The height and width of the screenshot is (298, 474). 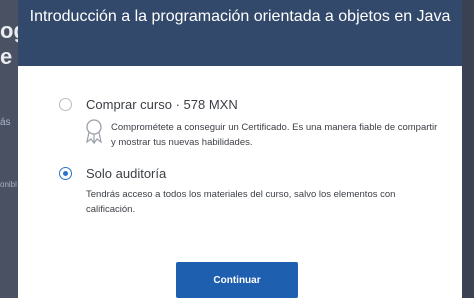 What do you see at coordinates (126, 173) in the screenshot?
I see `audit-label: Solo auditoría` at bounding box center [126, 173].